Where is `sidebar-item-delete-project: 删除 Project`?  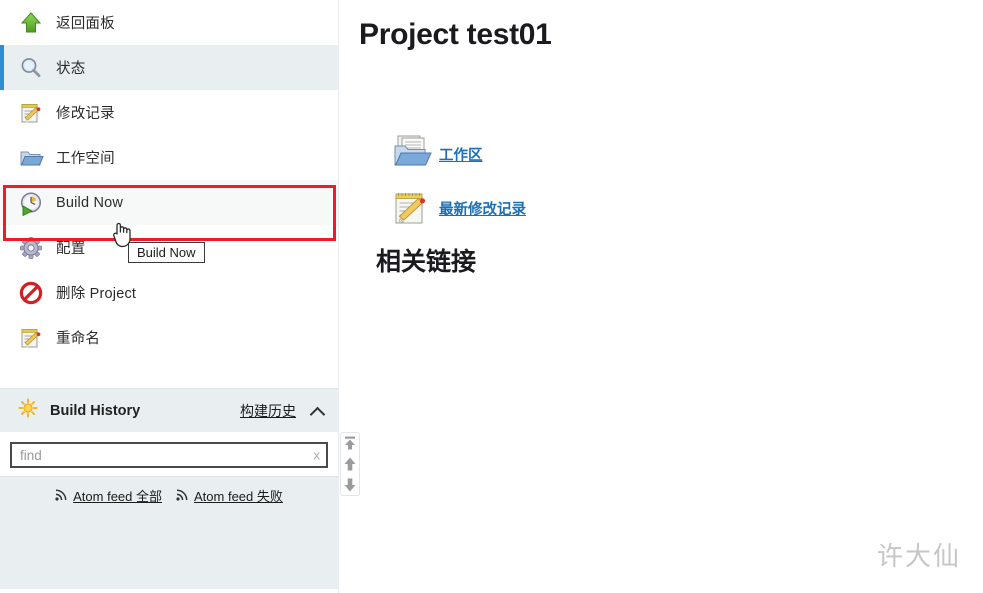
sidebar-item-delete-project: 删除 Project is located at coordinates (169, 292).